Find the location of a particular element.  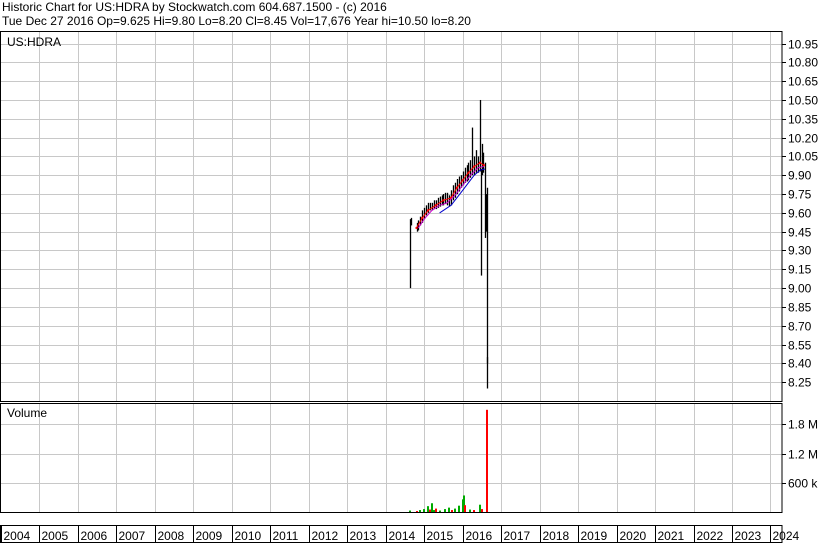

price-tick-label: 10.20 is located at coordinates (803, 139).